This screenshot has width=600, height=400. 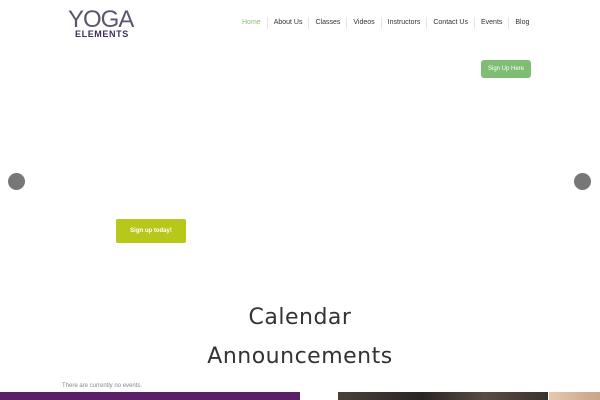 I want to click on sign-up-today-button: Sign up today!, so click(x=151, y=231).